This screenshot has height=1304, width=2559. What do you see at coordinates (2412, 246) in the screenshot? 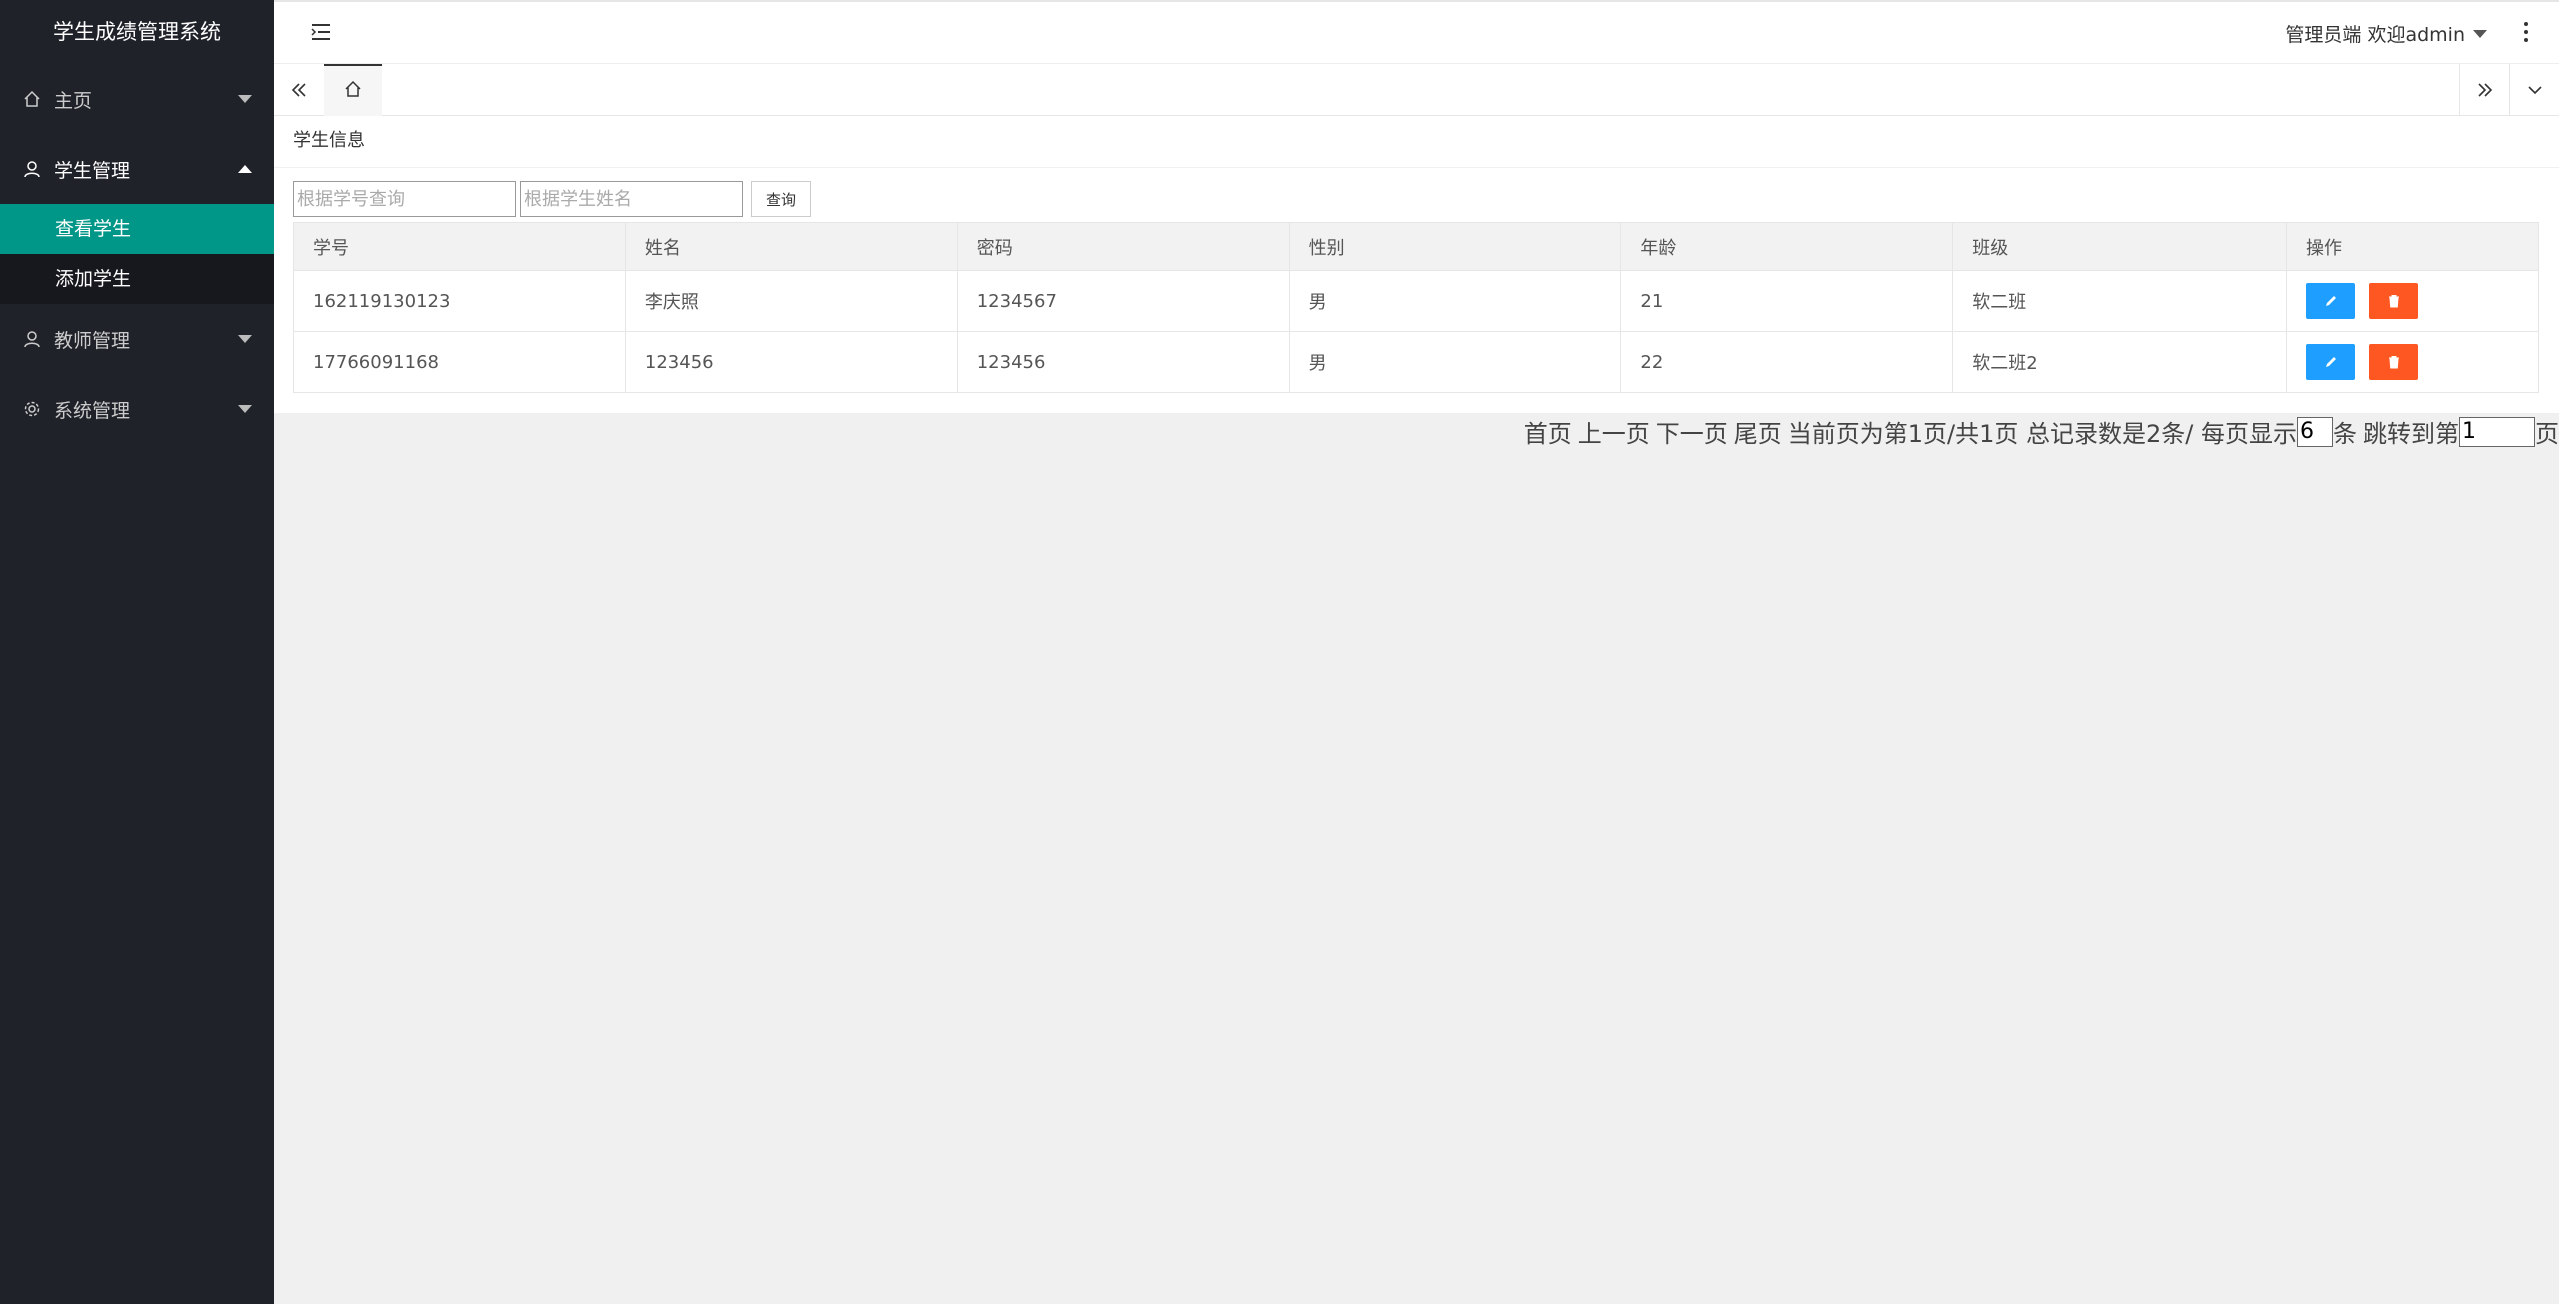
I see `column-header-actions: 操作` at bounding box center [2412, 246].